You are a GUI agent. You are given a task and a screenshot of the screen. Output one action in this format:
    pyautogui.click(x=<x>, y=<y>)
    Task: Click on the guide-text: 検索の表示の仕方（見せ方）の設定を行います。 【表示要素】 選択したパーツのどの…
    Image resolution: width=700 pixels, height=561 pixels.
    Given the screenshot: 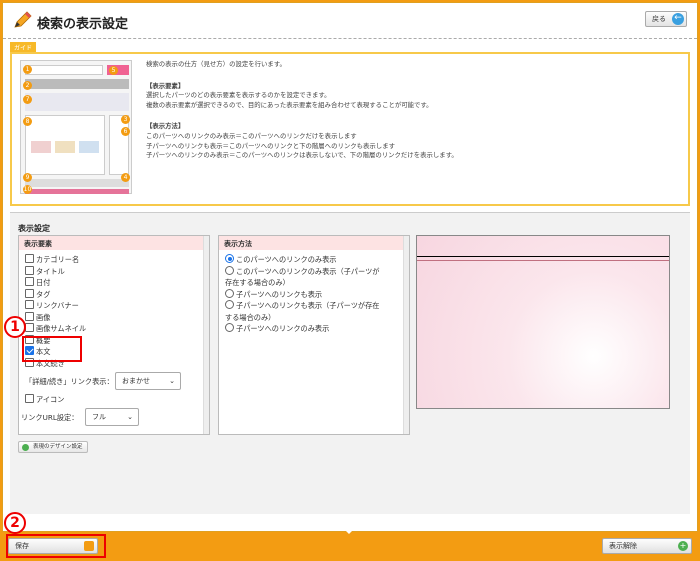 What is the action you would take?
    pyautogui.click(x=416, y=110)
    